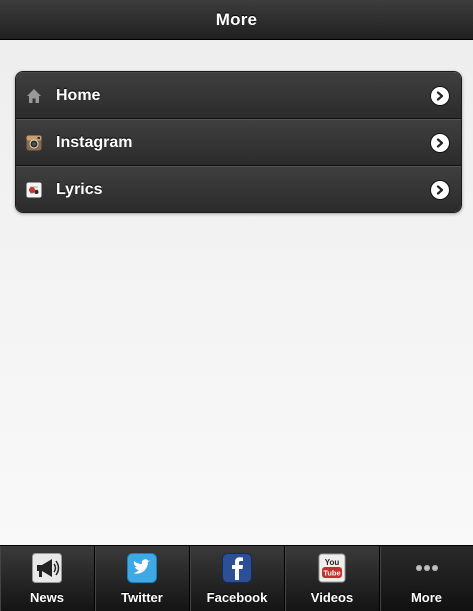 Image resolution: width=473 pixels, height=611 pixels. Describe the element at coordinates (34, 190) in the screenshot. I see `lyrics-icon` at that location.